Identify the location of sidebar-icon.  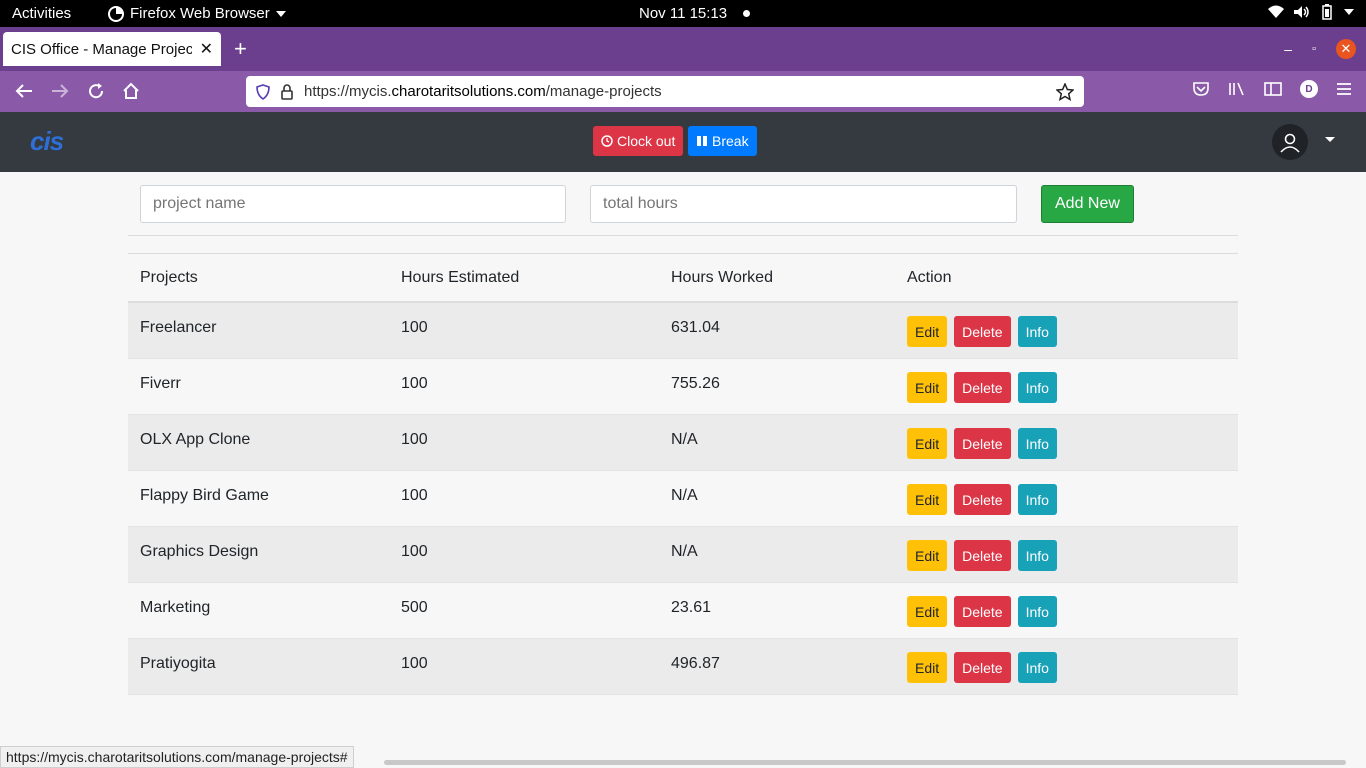
(1273, 89).